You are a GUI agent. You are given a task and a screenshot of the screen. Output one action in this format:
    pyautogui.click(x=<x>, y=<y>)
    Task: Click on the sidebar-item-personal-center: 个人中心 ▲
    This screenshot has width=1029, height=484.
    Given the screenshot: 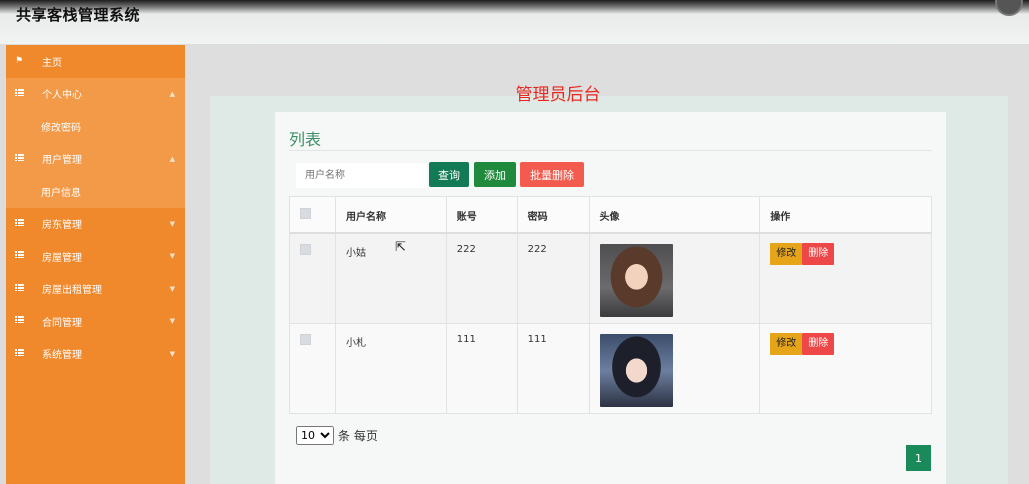 What is the action you would take?
    pyautogui.click(x=95, y=93)
    